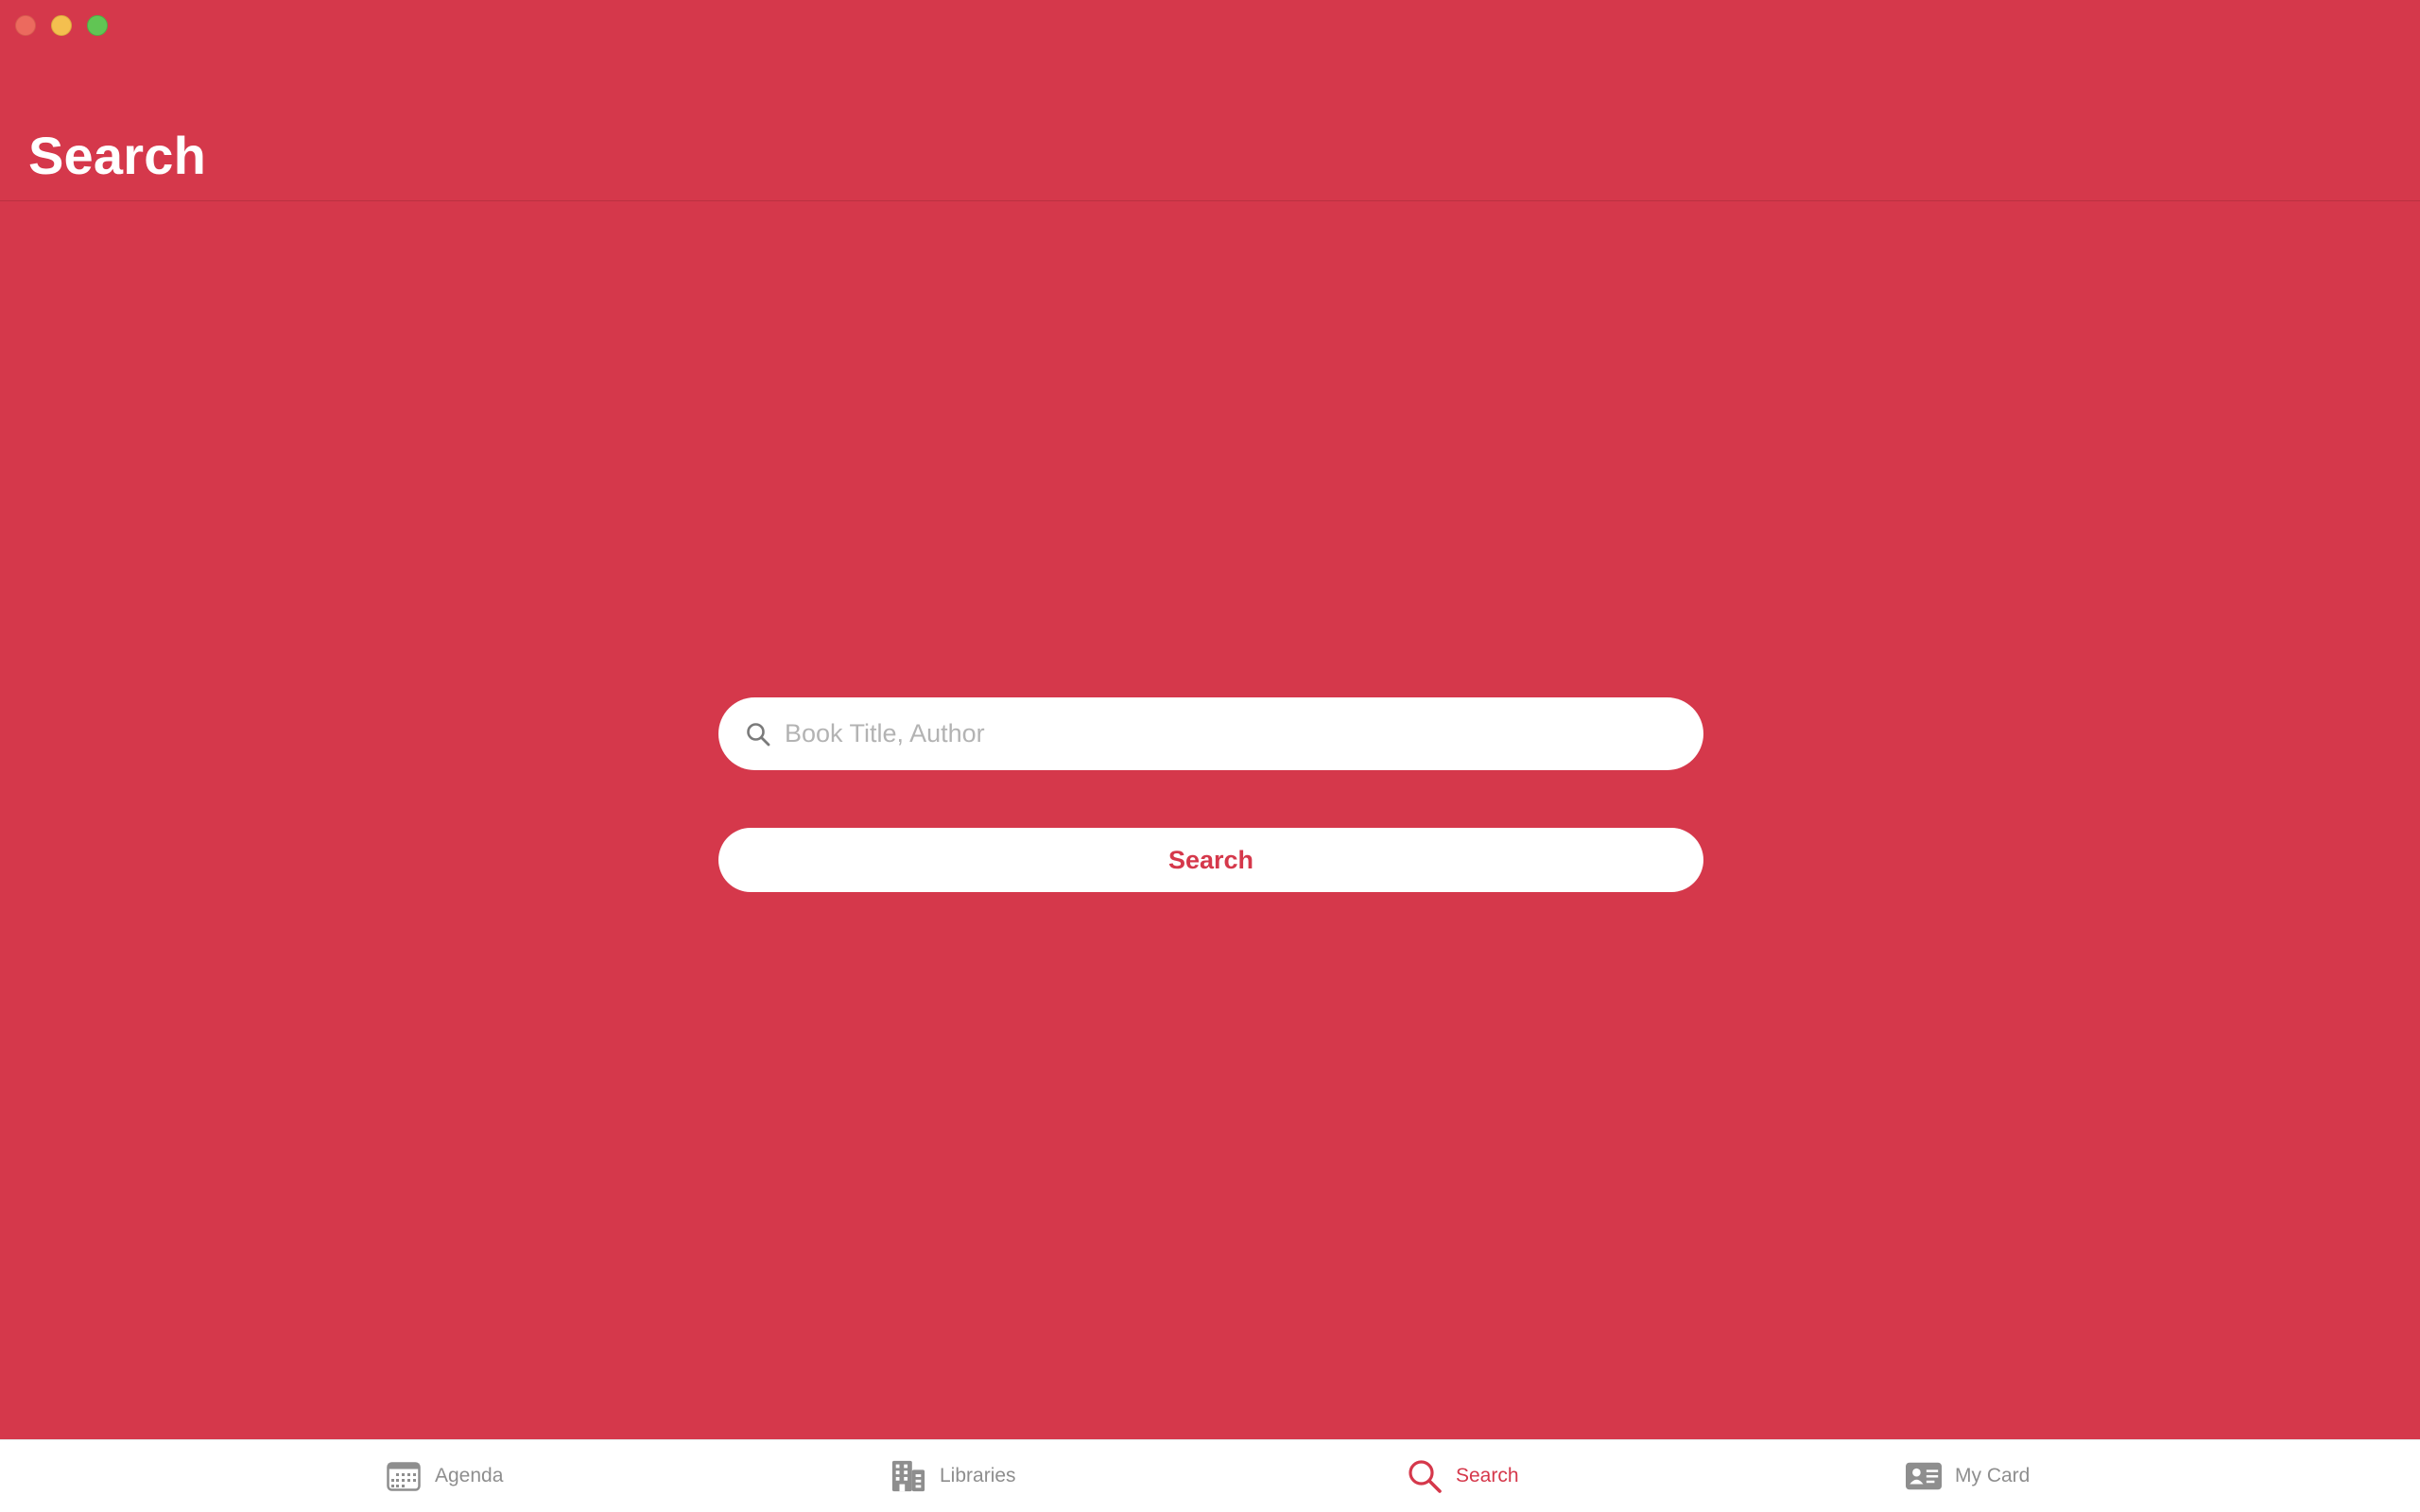  What do you see at coordinates (117, 155) in the screenshot?
I see `page-title: Search` at bounding box center [117, 155].